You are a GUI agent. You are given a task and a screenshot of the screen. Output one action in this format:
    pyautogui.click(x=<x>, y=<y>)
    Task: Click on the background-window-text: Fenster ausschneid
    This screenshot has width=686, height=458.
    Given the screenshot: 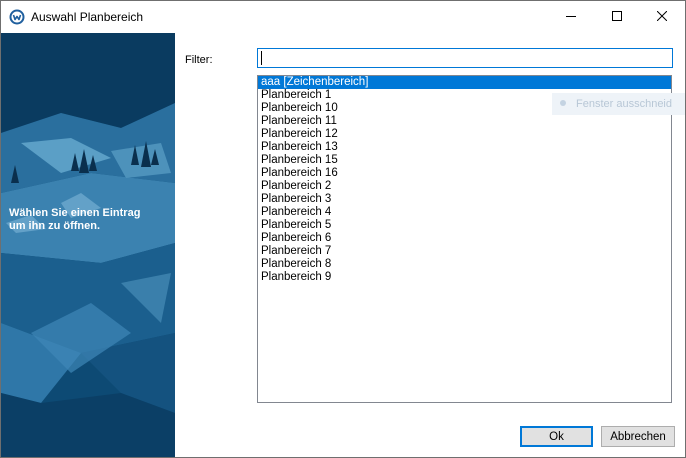 What is the action you would take?
    pyautogui.click(x=624, y=104)
    